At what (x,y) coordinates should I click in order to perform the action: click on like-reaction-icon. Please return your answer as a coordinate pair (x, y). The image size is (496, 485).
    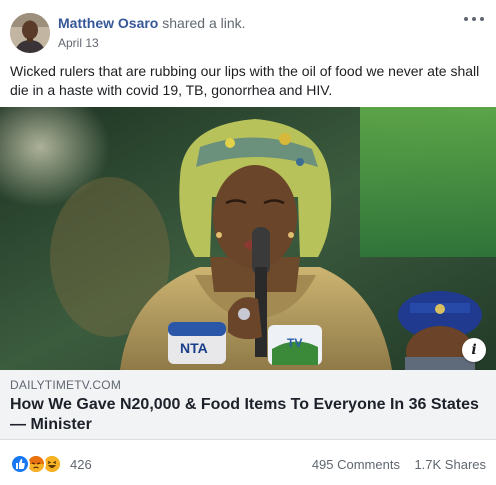
    Looking at the image, I should click on (20, 464).